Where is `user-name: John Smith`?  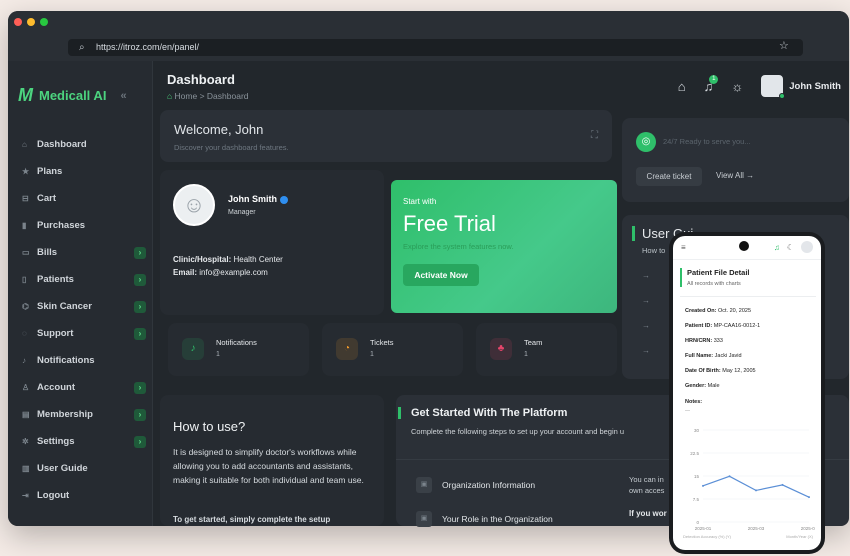 user-name: John Smith is located at coordinates (815, 86).